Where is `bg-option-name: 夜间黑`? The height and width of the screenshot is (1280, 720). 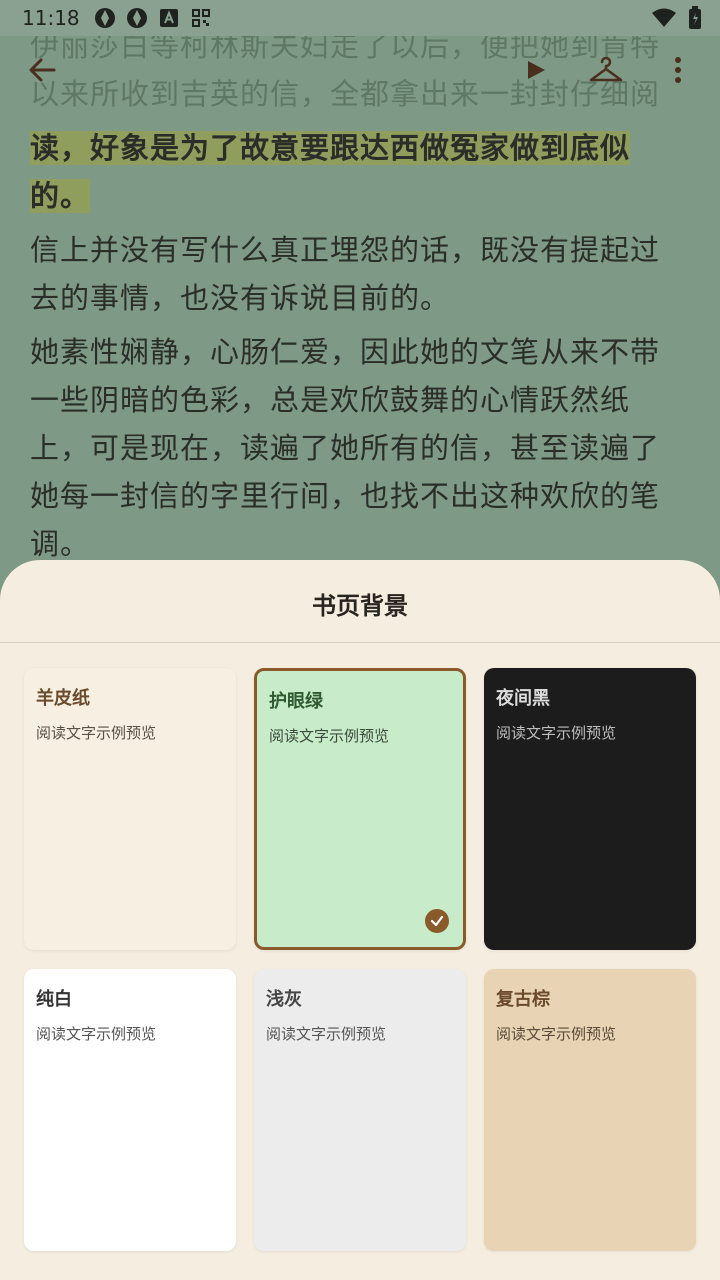 bg-option-name: 夜间黑 is located at coordinates (523, 698).